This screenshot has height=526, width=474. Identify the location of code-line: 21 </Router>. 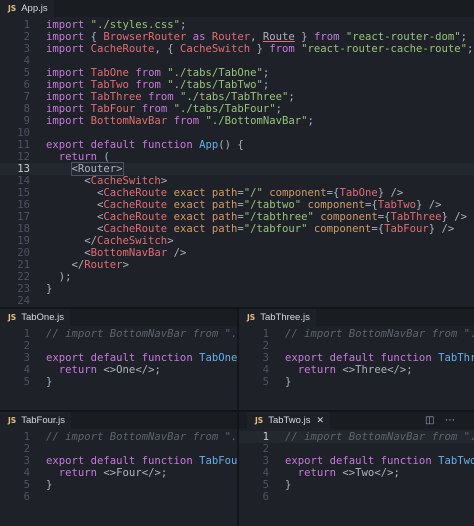
(237, 265).